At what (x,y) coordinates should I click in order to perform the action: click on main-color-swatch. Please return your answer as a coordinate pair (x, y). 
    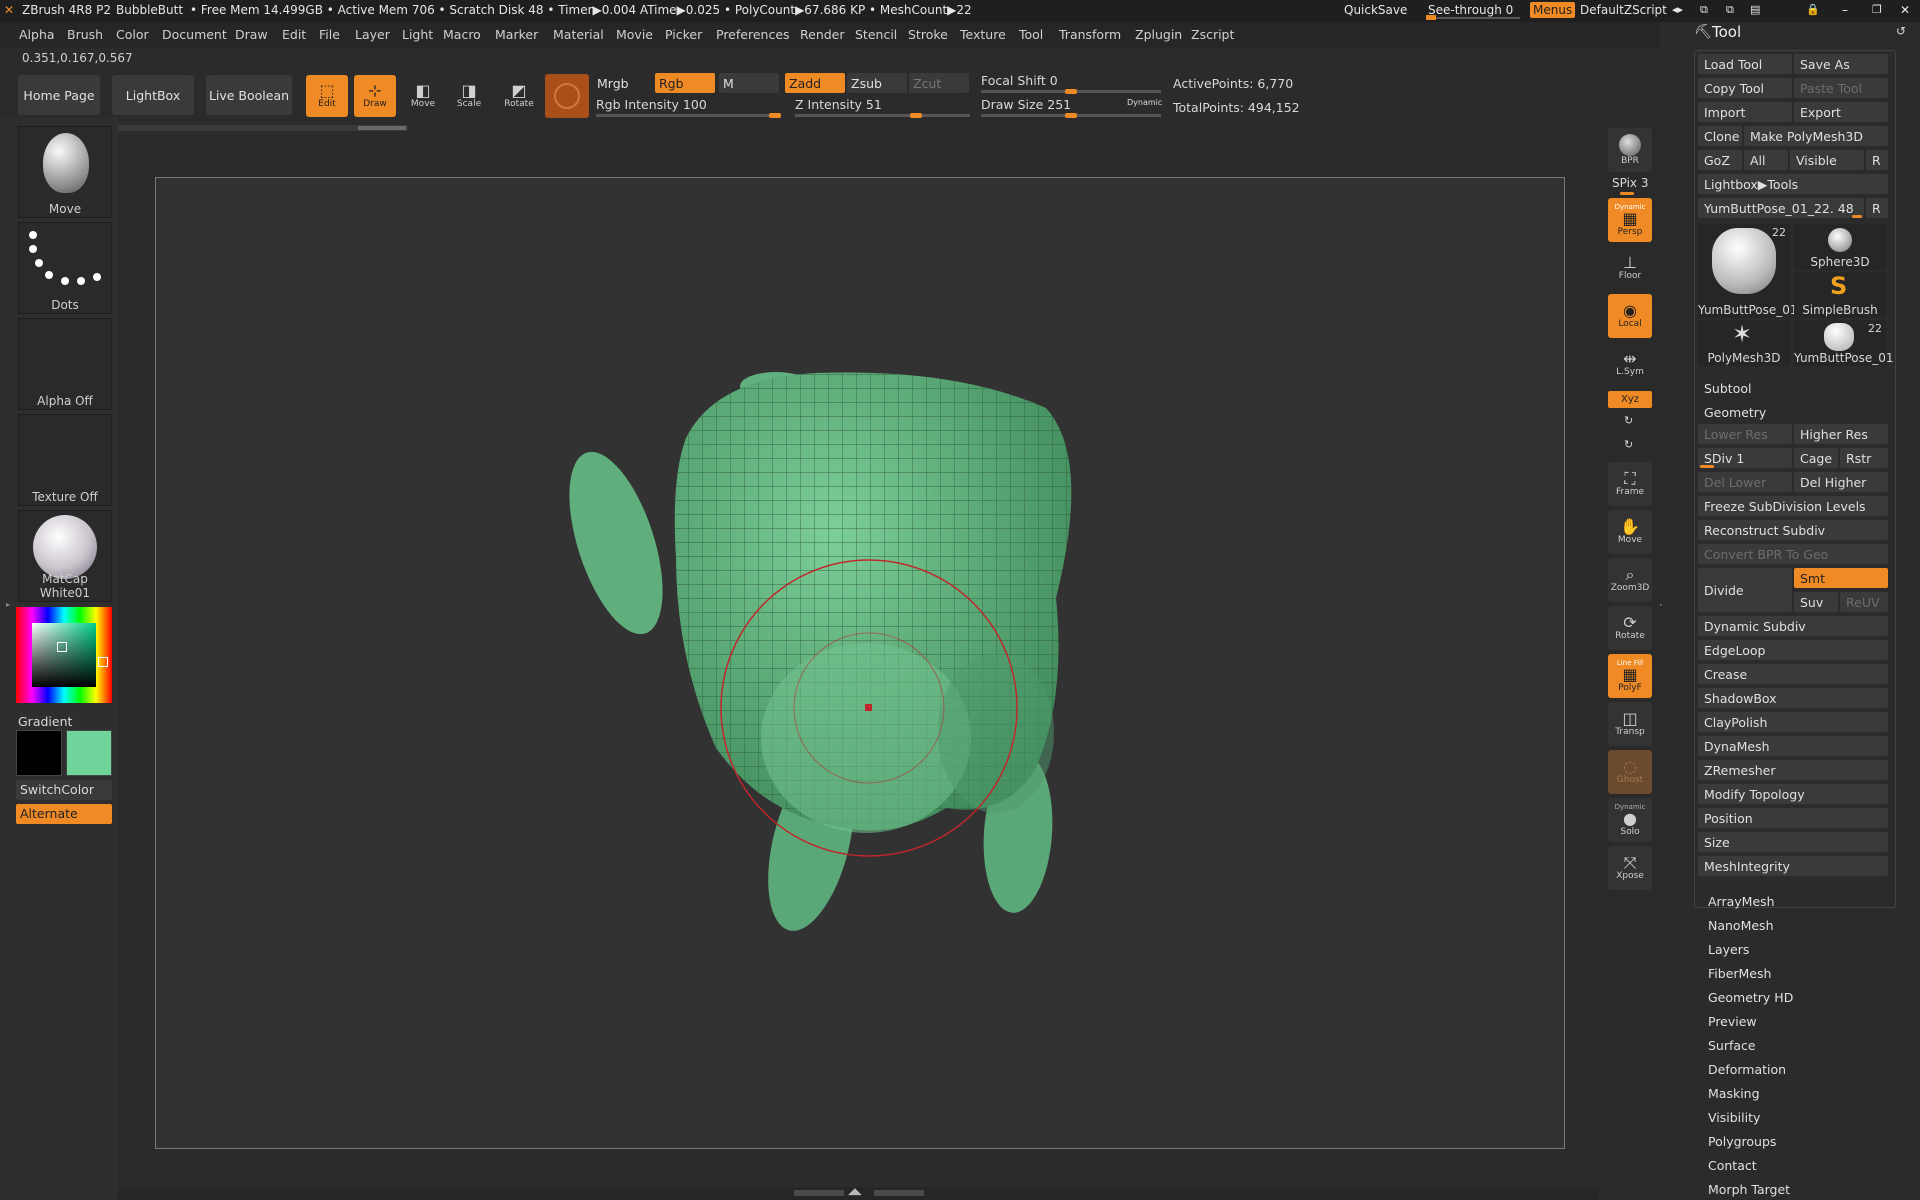
    Looking at the image, I should click on (39, 753).